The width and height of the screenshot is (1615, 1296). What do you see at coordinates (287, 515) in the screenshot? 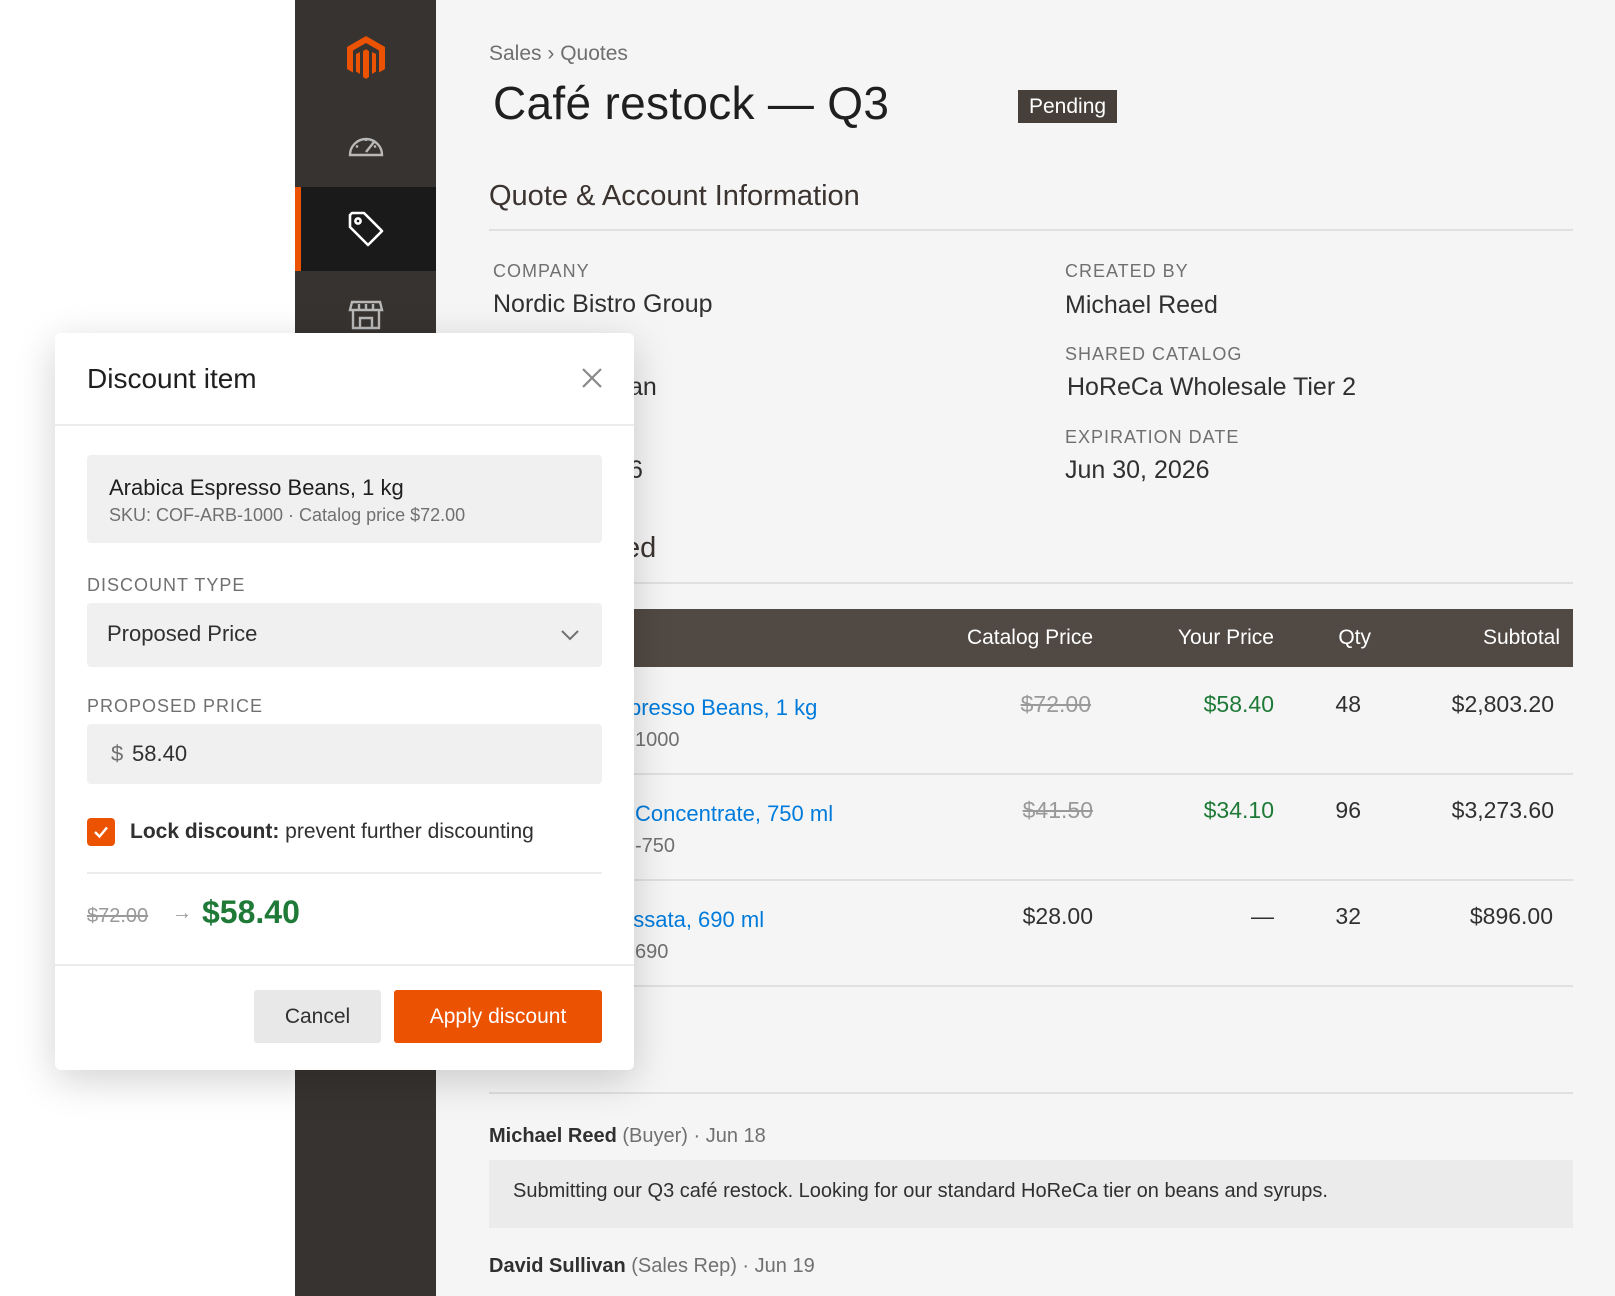
I see `product-meta: SKU: COF-ARB-1000 · Catalog price $72.00` at bounding box center [287, 515].